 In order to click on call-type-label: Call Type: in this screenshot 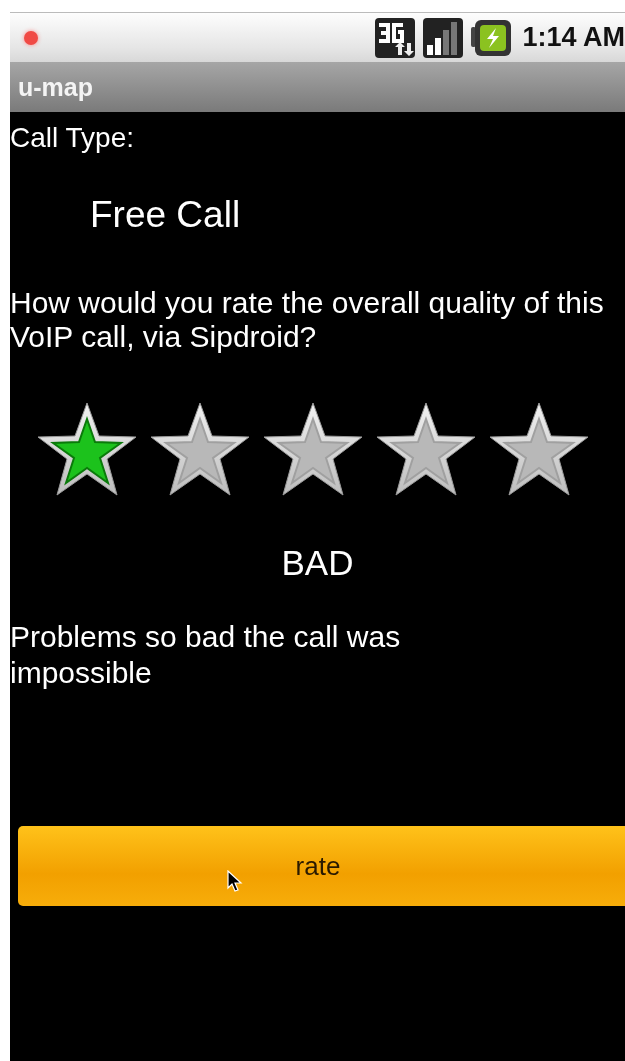, I will do `click(72, 138)`.